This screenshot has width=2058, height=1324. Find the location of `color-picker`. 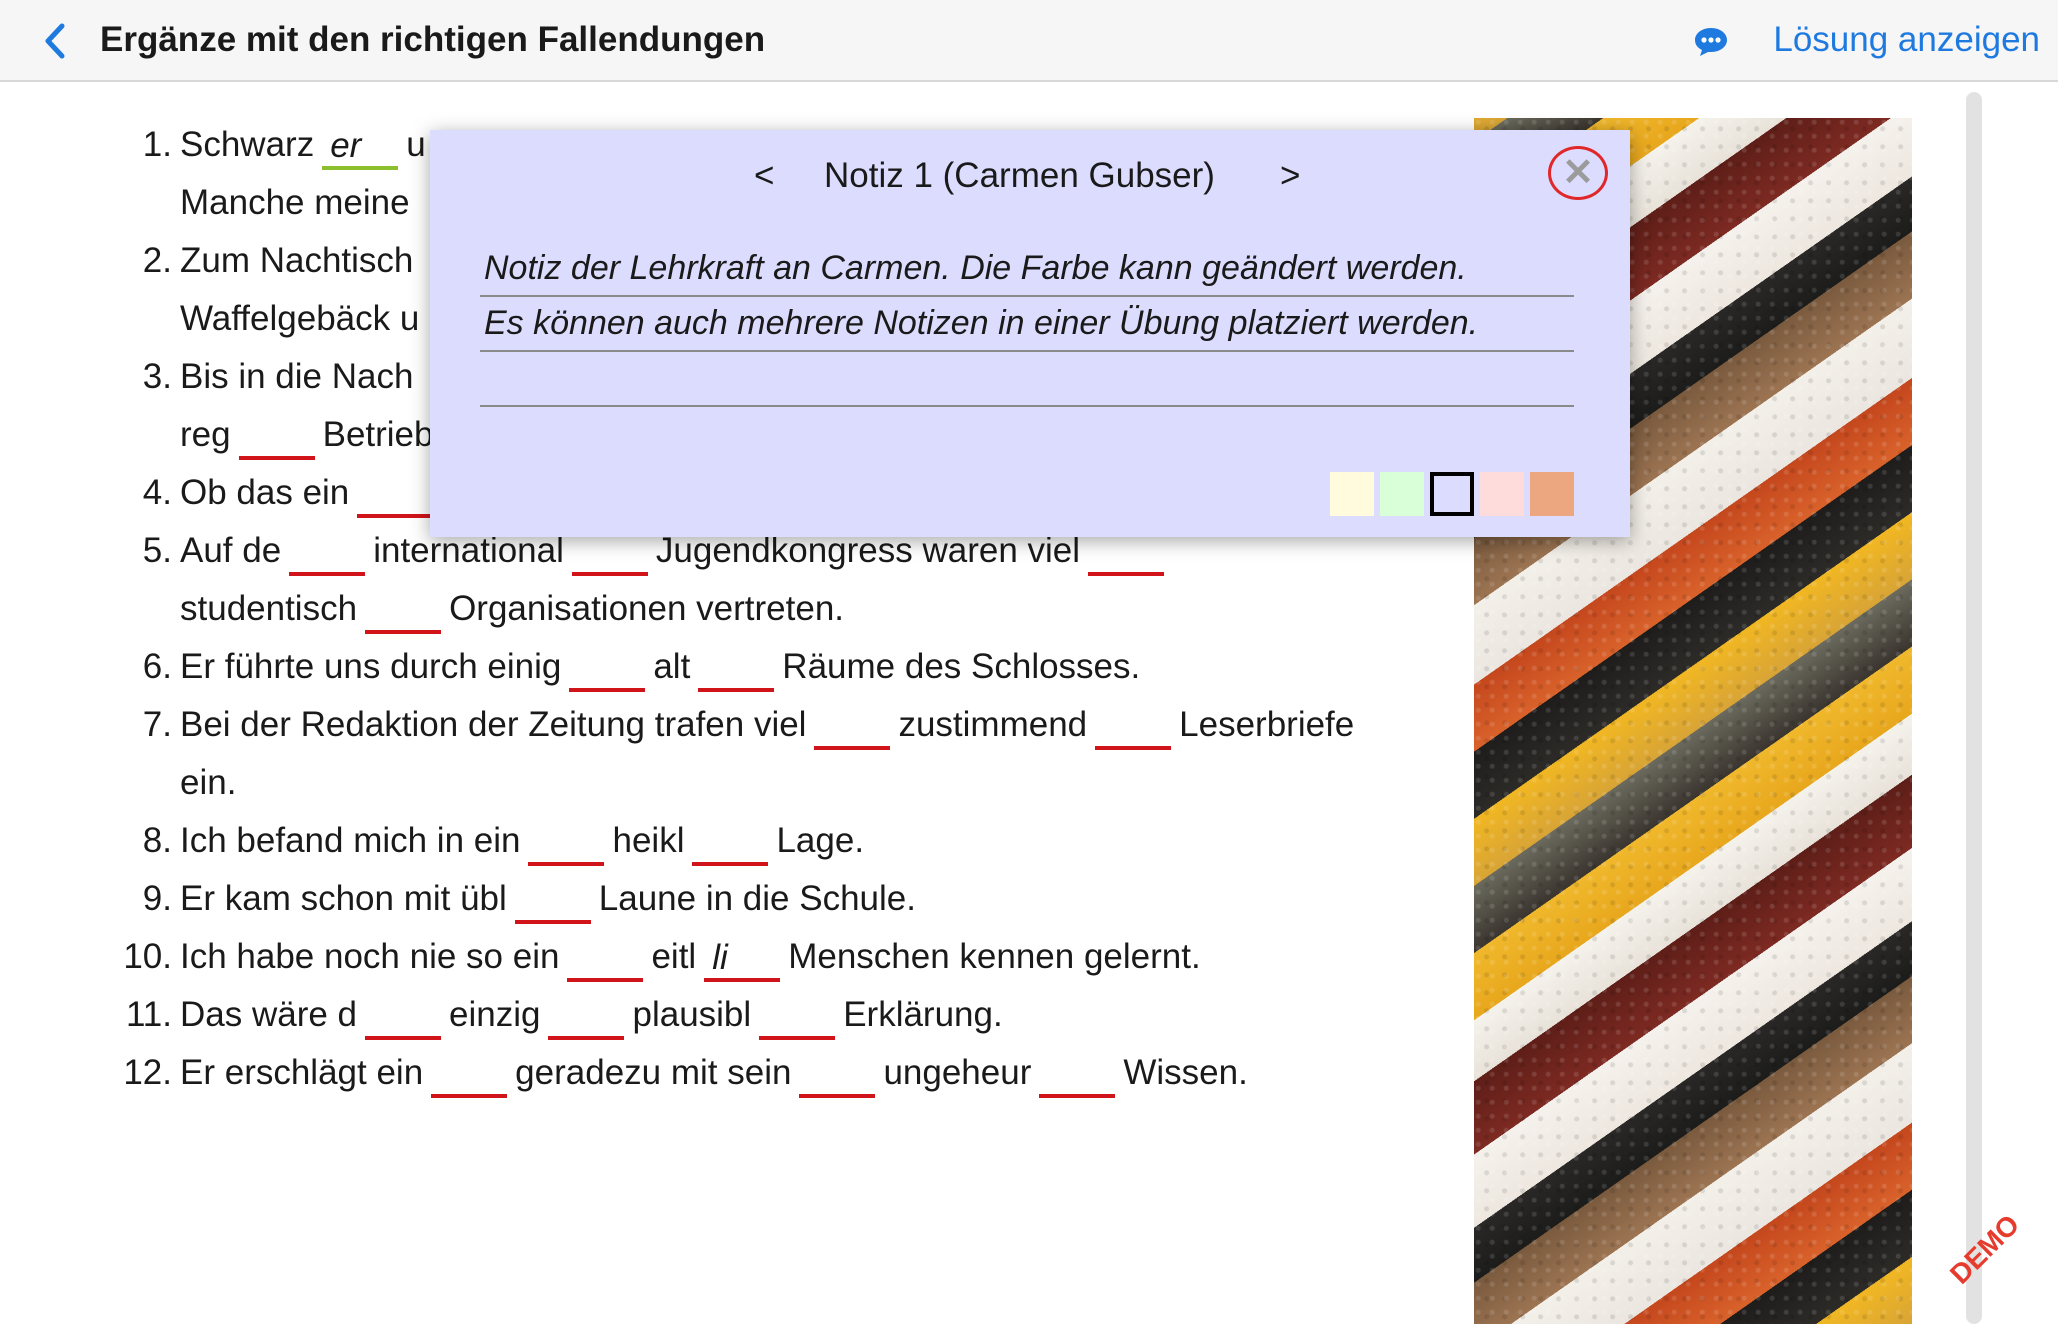

color-picker is located at coordinates (1452, 495).